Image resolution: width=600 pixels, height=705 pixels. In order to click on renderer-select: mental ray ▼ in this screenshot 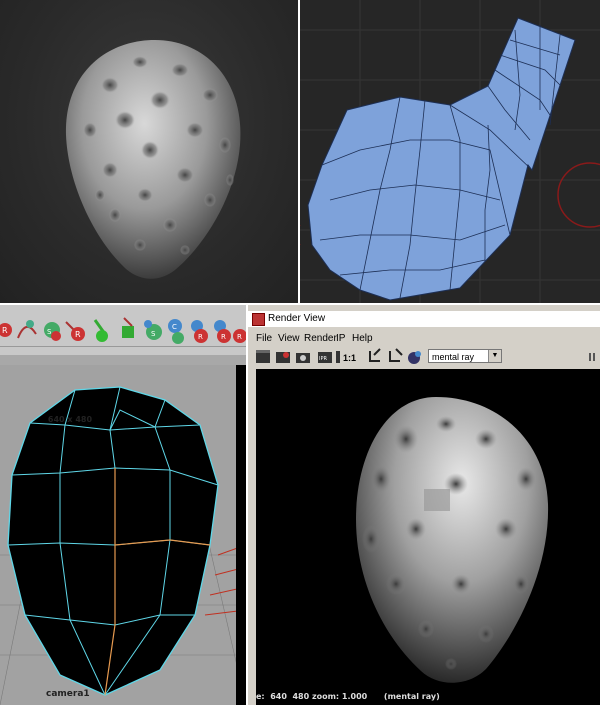, I will do `click(465, 356)`.